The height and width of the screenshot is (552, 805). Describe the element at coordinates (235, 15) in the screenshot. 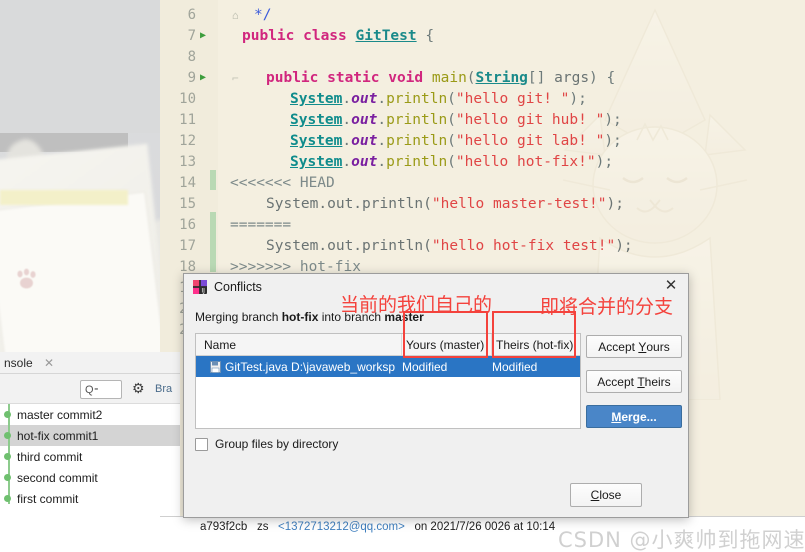

I see `code-fold-icon: ⌂` at that location.